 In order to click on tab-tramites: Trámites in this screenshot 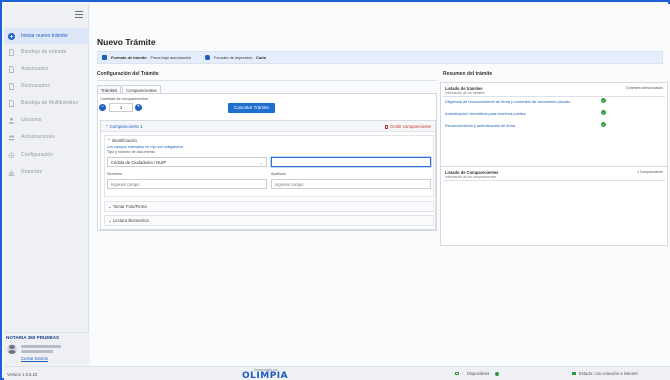, I will do `click(109, 89)`.